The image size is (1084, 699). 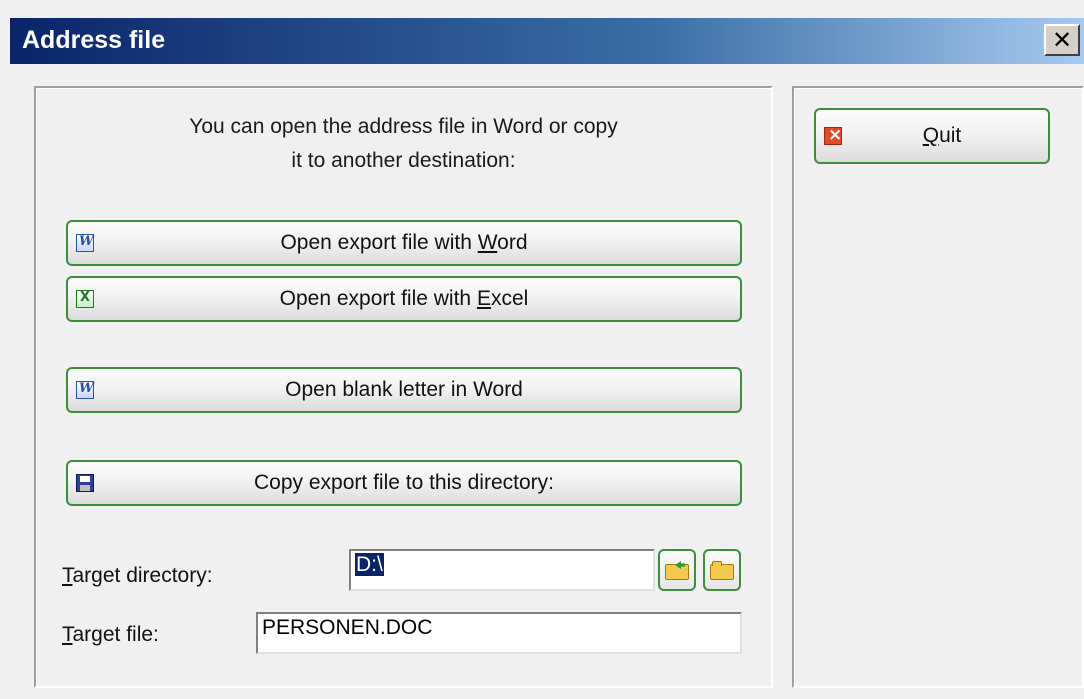 I want to click on open-blank-letter-label: Open blank letter in Word, so click(x=404, y=389).